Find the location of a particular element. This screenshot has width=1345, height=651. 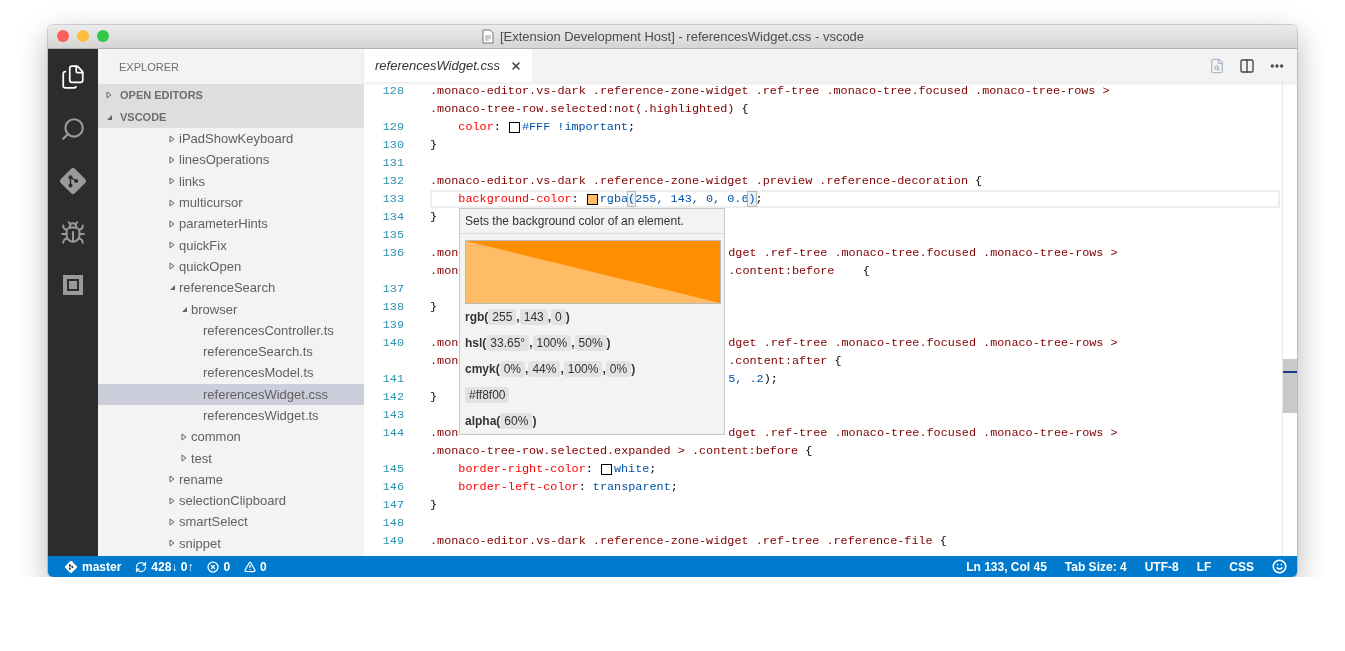

folder-item: multicursor is located at coordinates (231, 202).